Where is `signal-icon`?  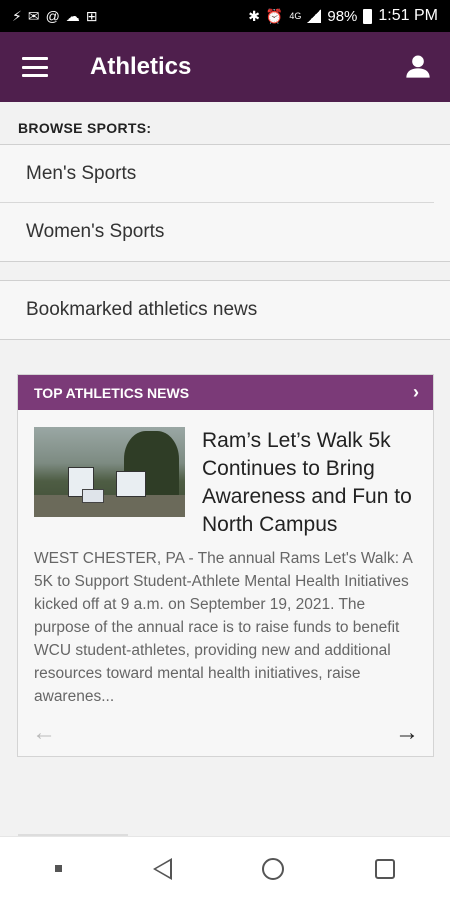
signal-icon is located at coordinates (314, 16).